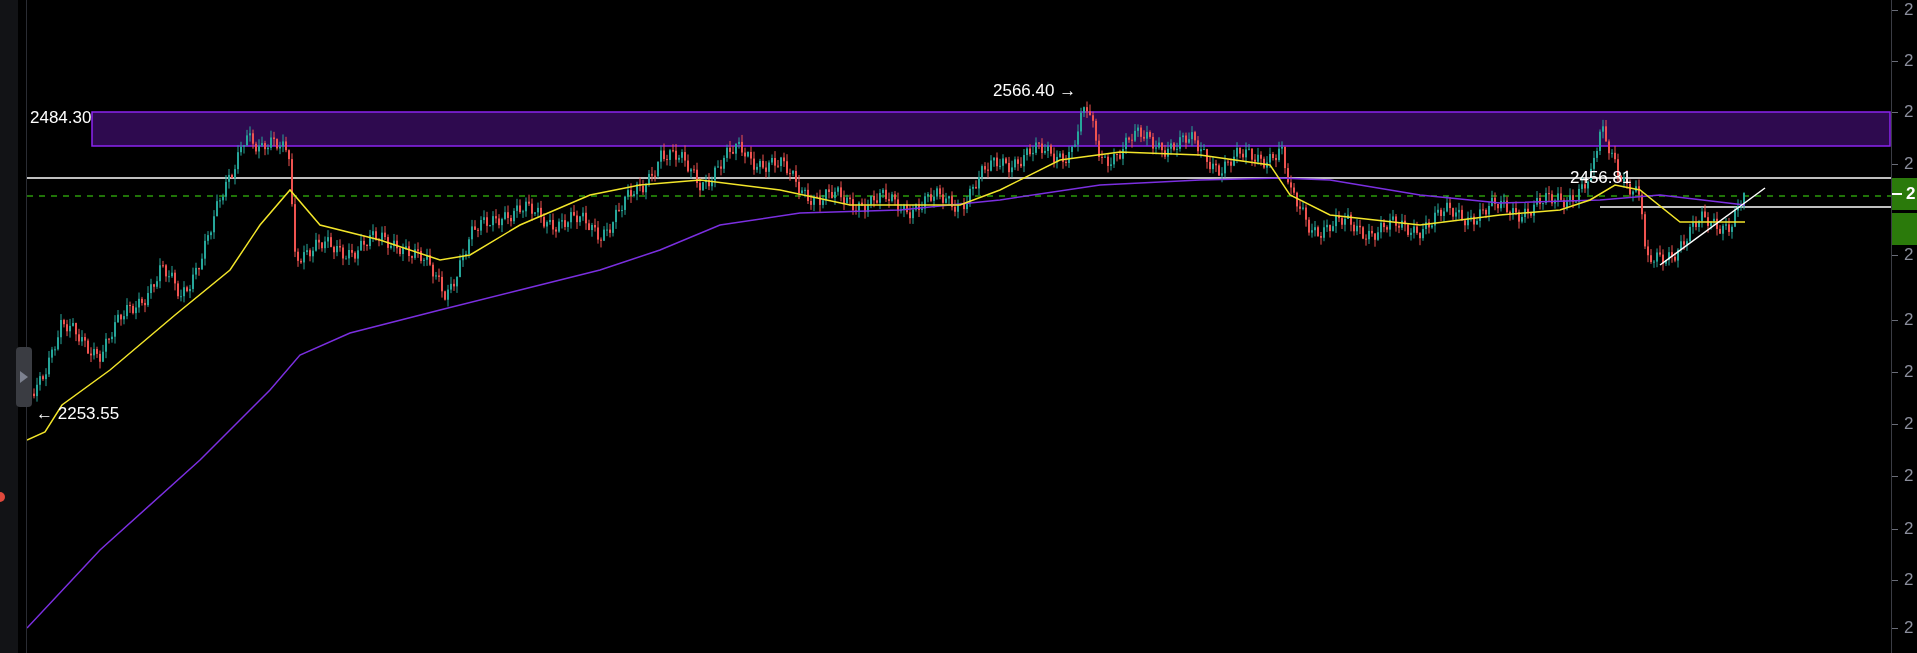 This screenshot has width=1917, height=653. I want to click on current-price-text: 2, so click(1911, 194).